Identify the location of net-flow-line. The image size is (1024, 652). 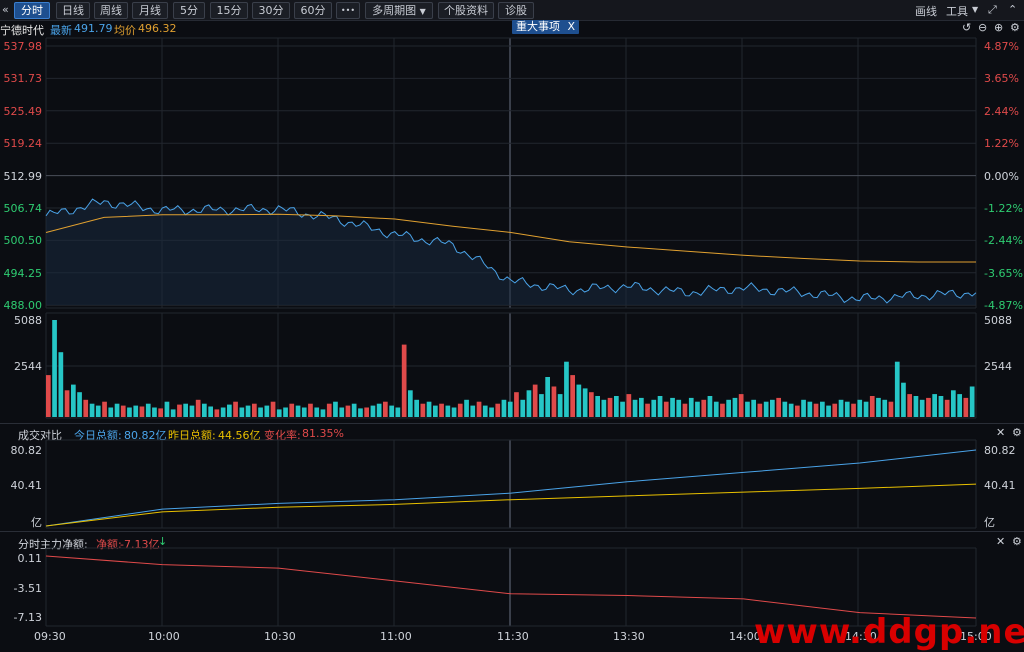
(511, 587).